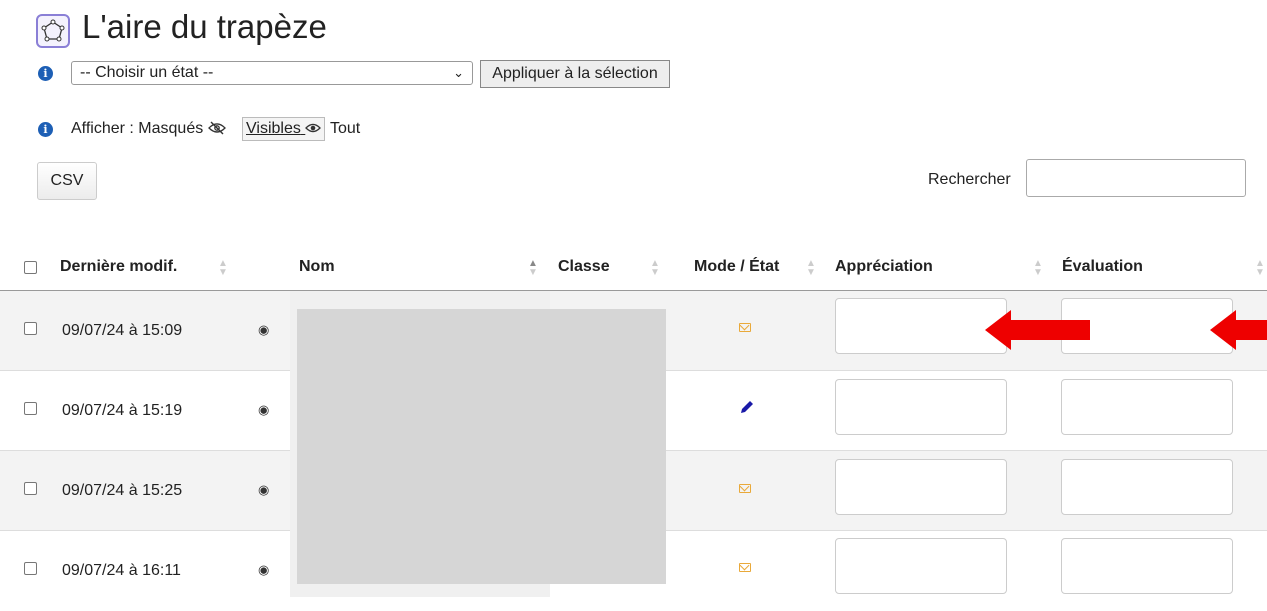 This screenshot has width=1267, height=611. What do you see at coordinates (121, 570) in the screenshot?
I see `row-date: 09/07/24 à 16:11` at bounding box center [121, 570].